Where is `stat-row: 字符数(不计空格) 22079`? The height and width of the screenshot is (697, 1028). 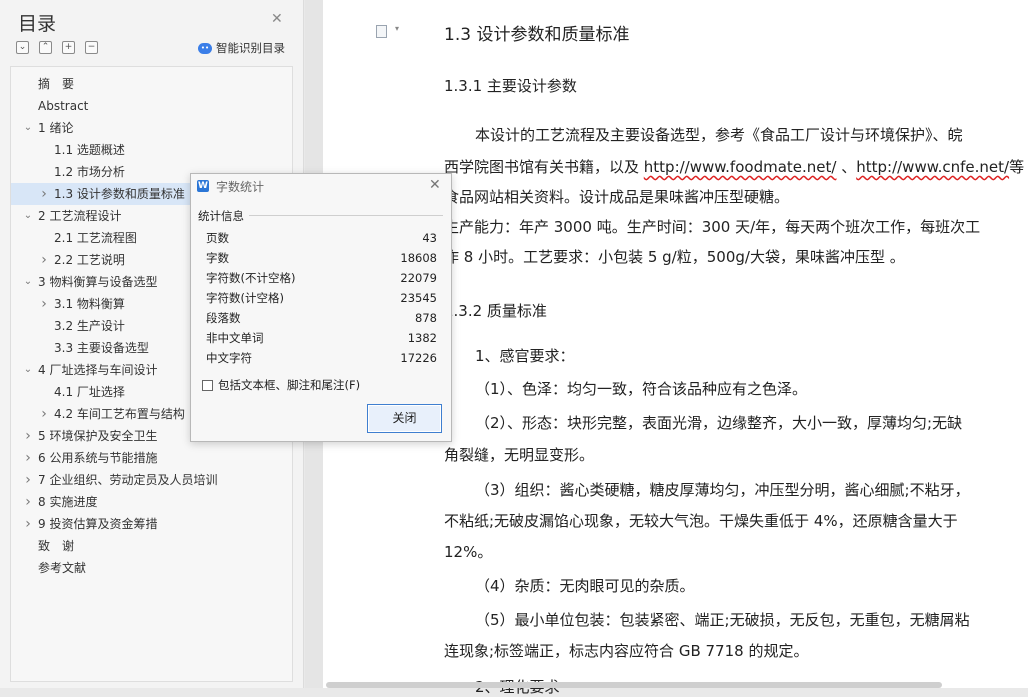
stat-row: 字符数(不计空格) 22079 is located at coordinates (321, 278).